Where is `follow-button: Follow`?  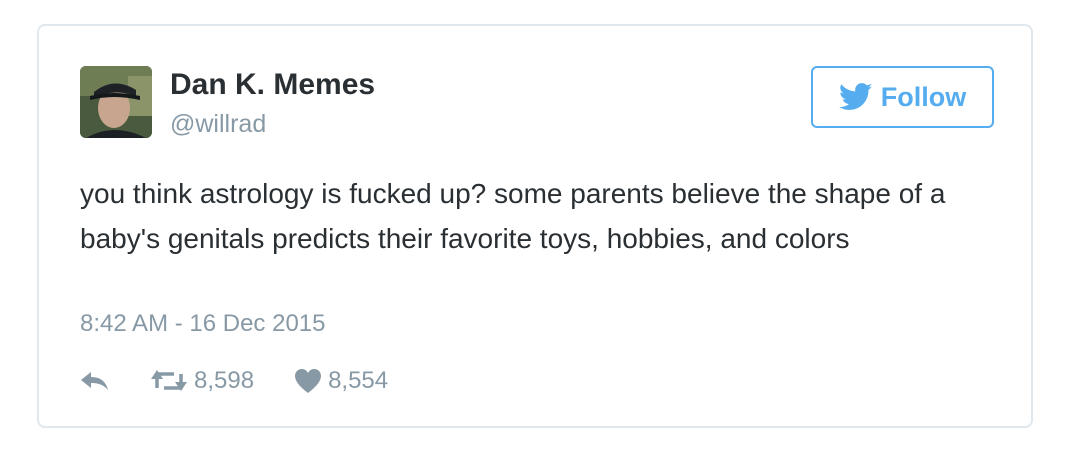
follow-button: Follow is located at coordinates (902, 97).